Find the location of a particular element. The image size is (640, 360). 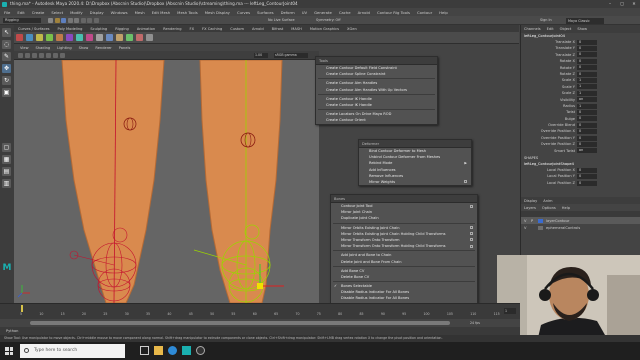

orient-constraint-icon is located at coordinates (119, 37).